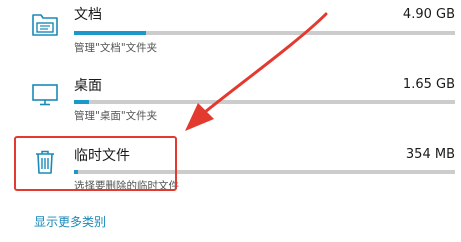 The width and height of the screenshot is (461, 242). What do you see at coordinates (88, 86) in the screenshot?
I see `storage-item-name: 桌面` at bounding box center [88, 86].